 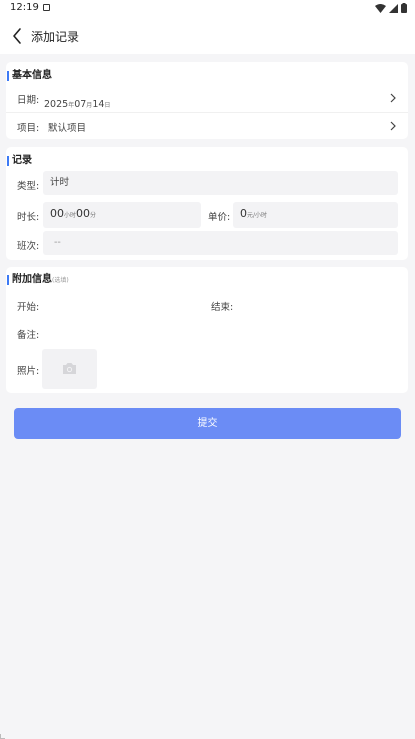 I want to click on project-row: 项目: 默认项目, so click(x=207, y=126).